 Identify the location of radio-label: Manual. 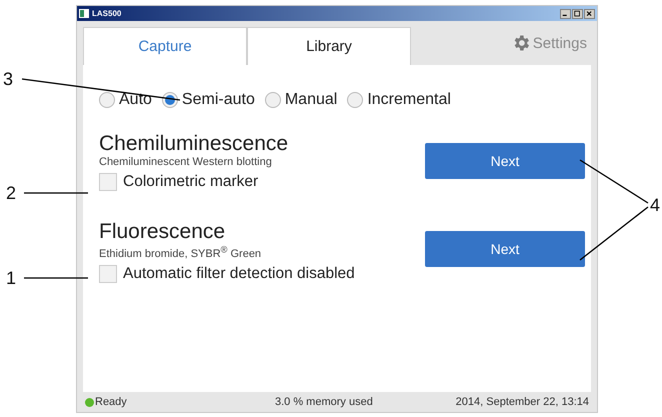
(311, 100).